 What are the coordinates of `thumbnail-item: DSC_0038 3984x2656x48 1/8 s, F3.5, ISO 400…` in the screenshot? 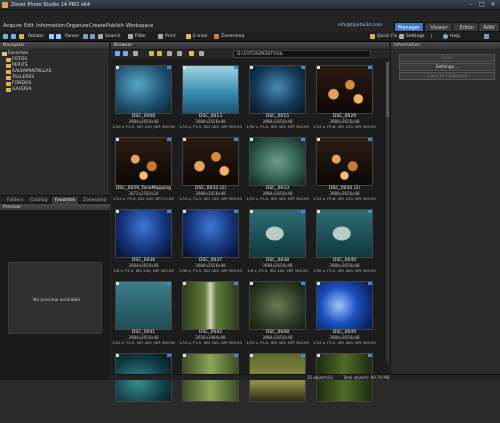 It's located at (277, 243).